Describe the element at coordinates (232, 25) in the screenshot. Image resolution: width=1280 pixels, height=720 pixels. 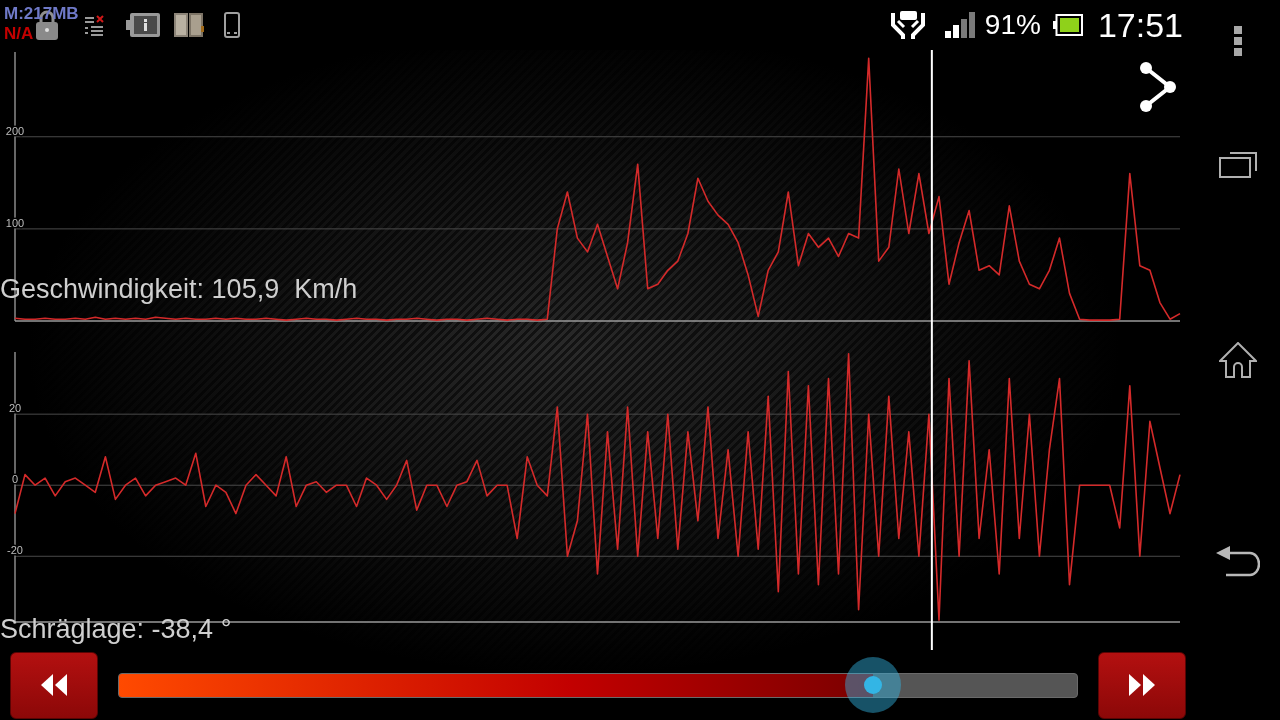
I see `phone-icon` at that location.